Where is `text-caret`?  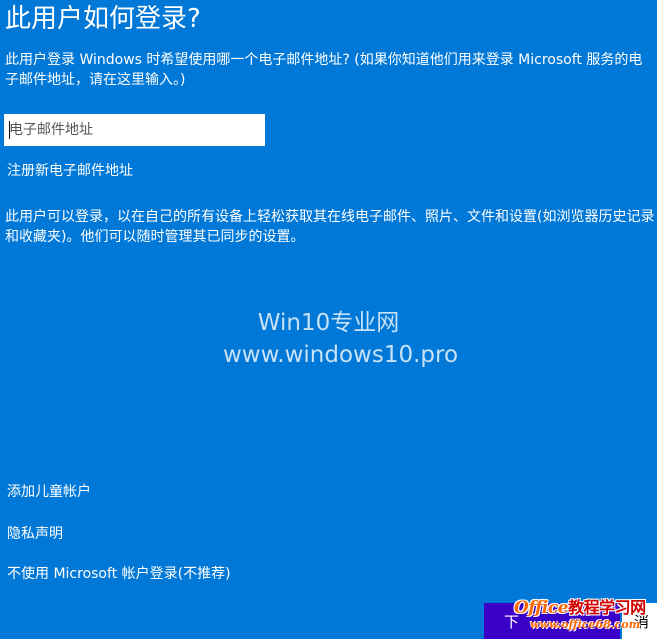
text-caret is located at coordinates (9, 130).